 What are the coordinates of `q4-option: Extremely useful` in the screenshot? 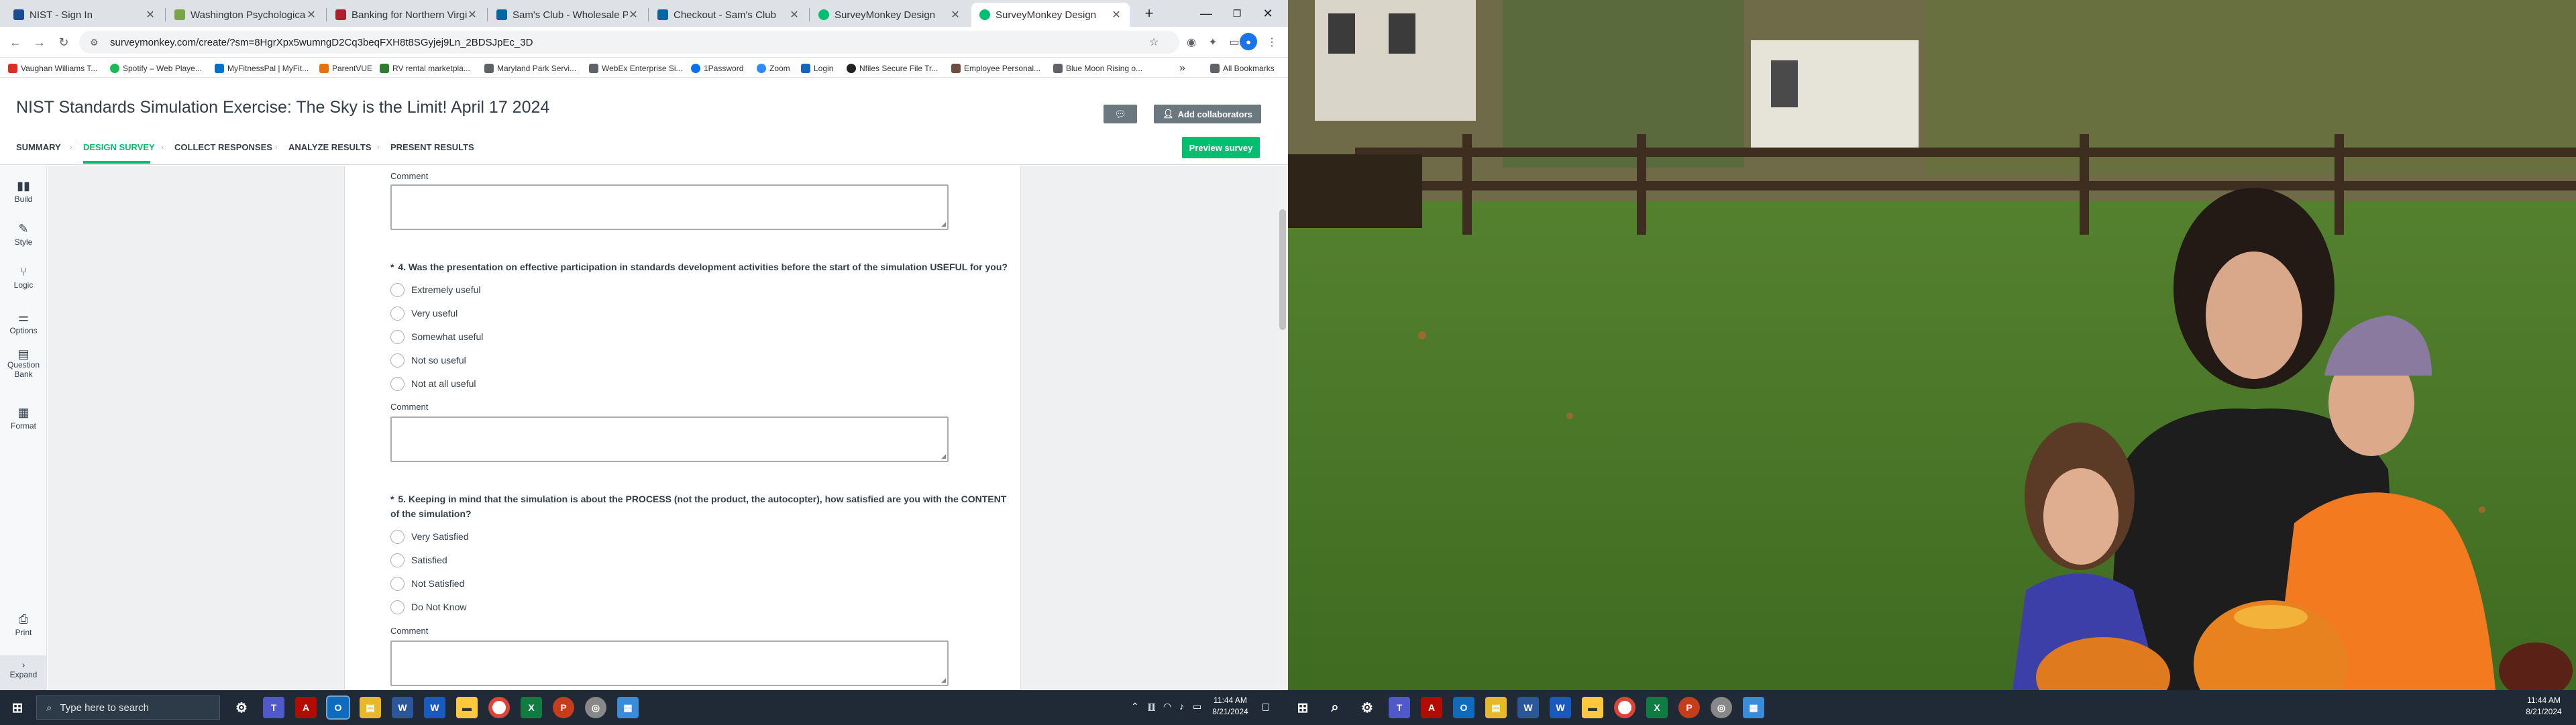 It's located at (435, 289).